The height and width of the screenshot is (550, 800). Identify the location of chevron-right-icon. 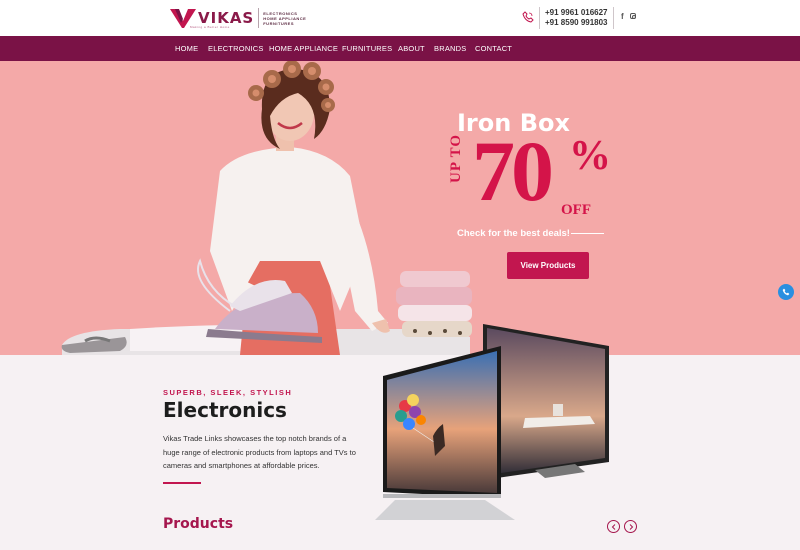
(631, 526).